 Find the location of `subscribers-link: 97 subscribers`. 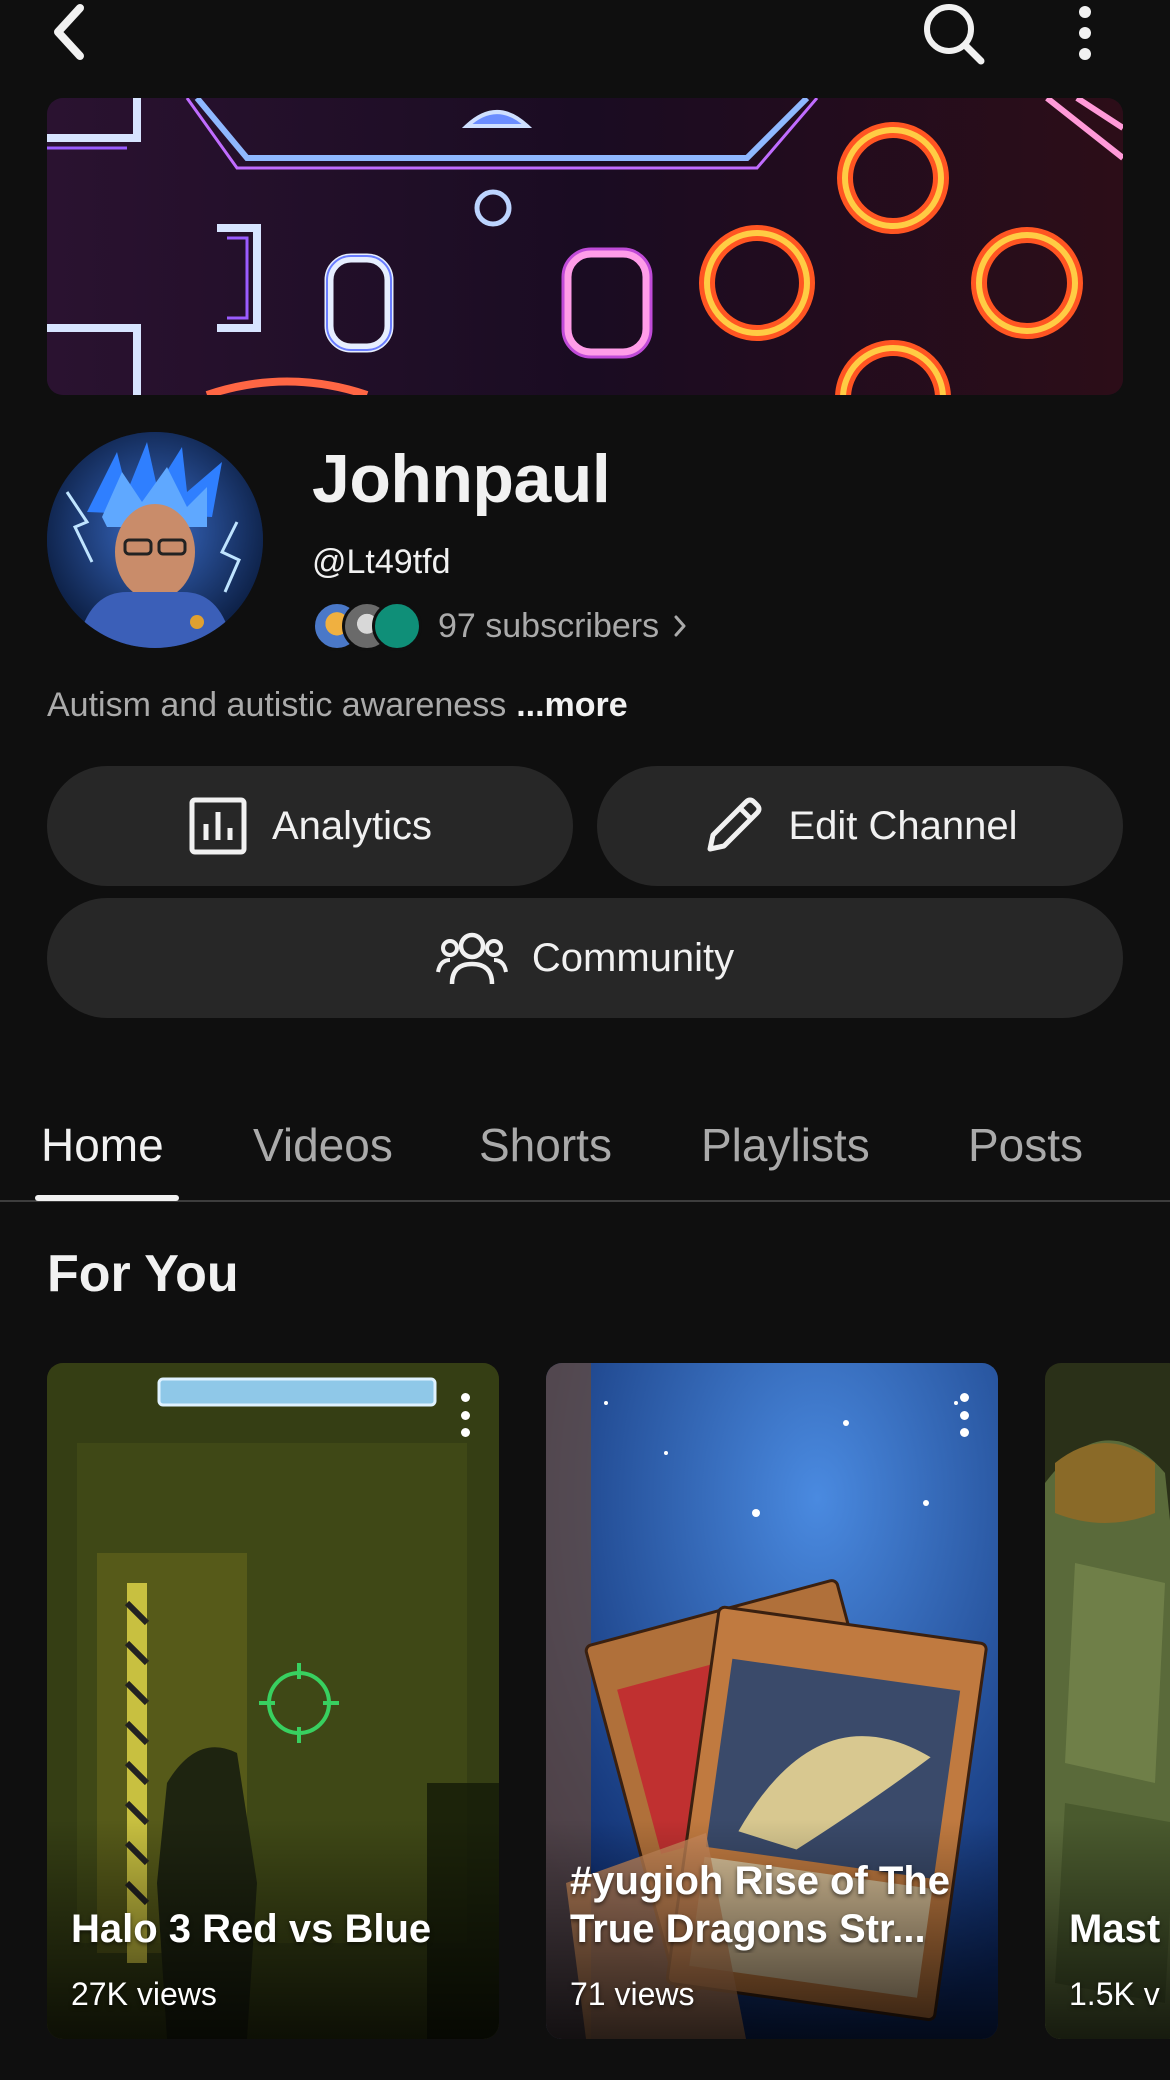

subscribers-link: 97 subscribers is located at coordinates (499, 626).